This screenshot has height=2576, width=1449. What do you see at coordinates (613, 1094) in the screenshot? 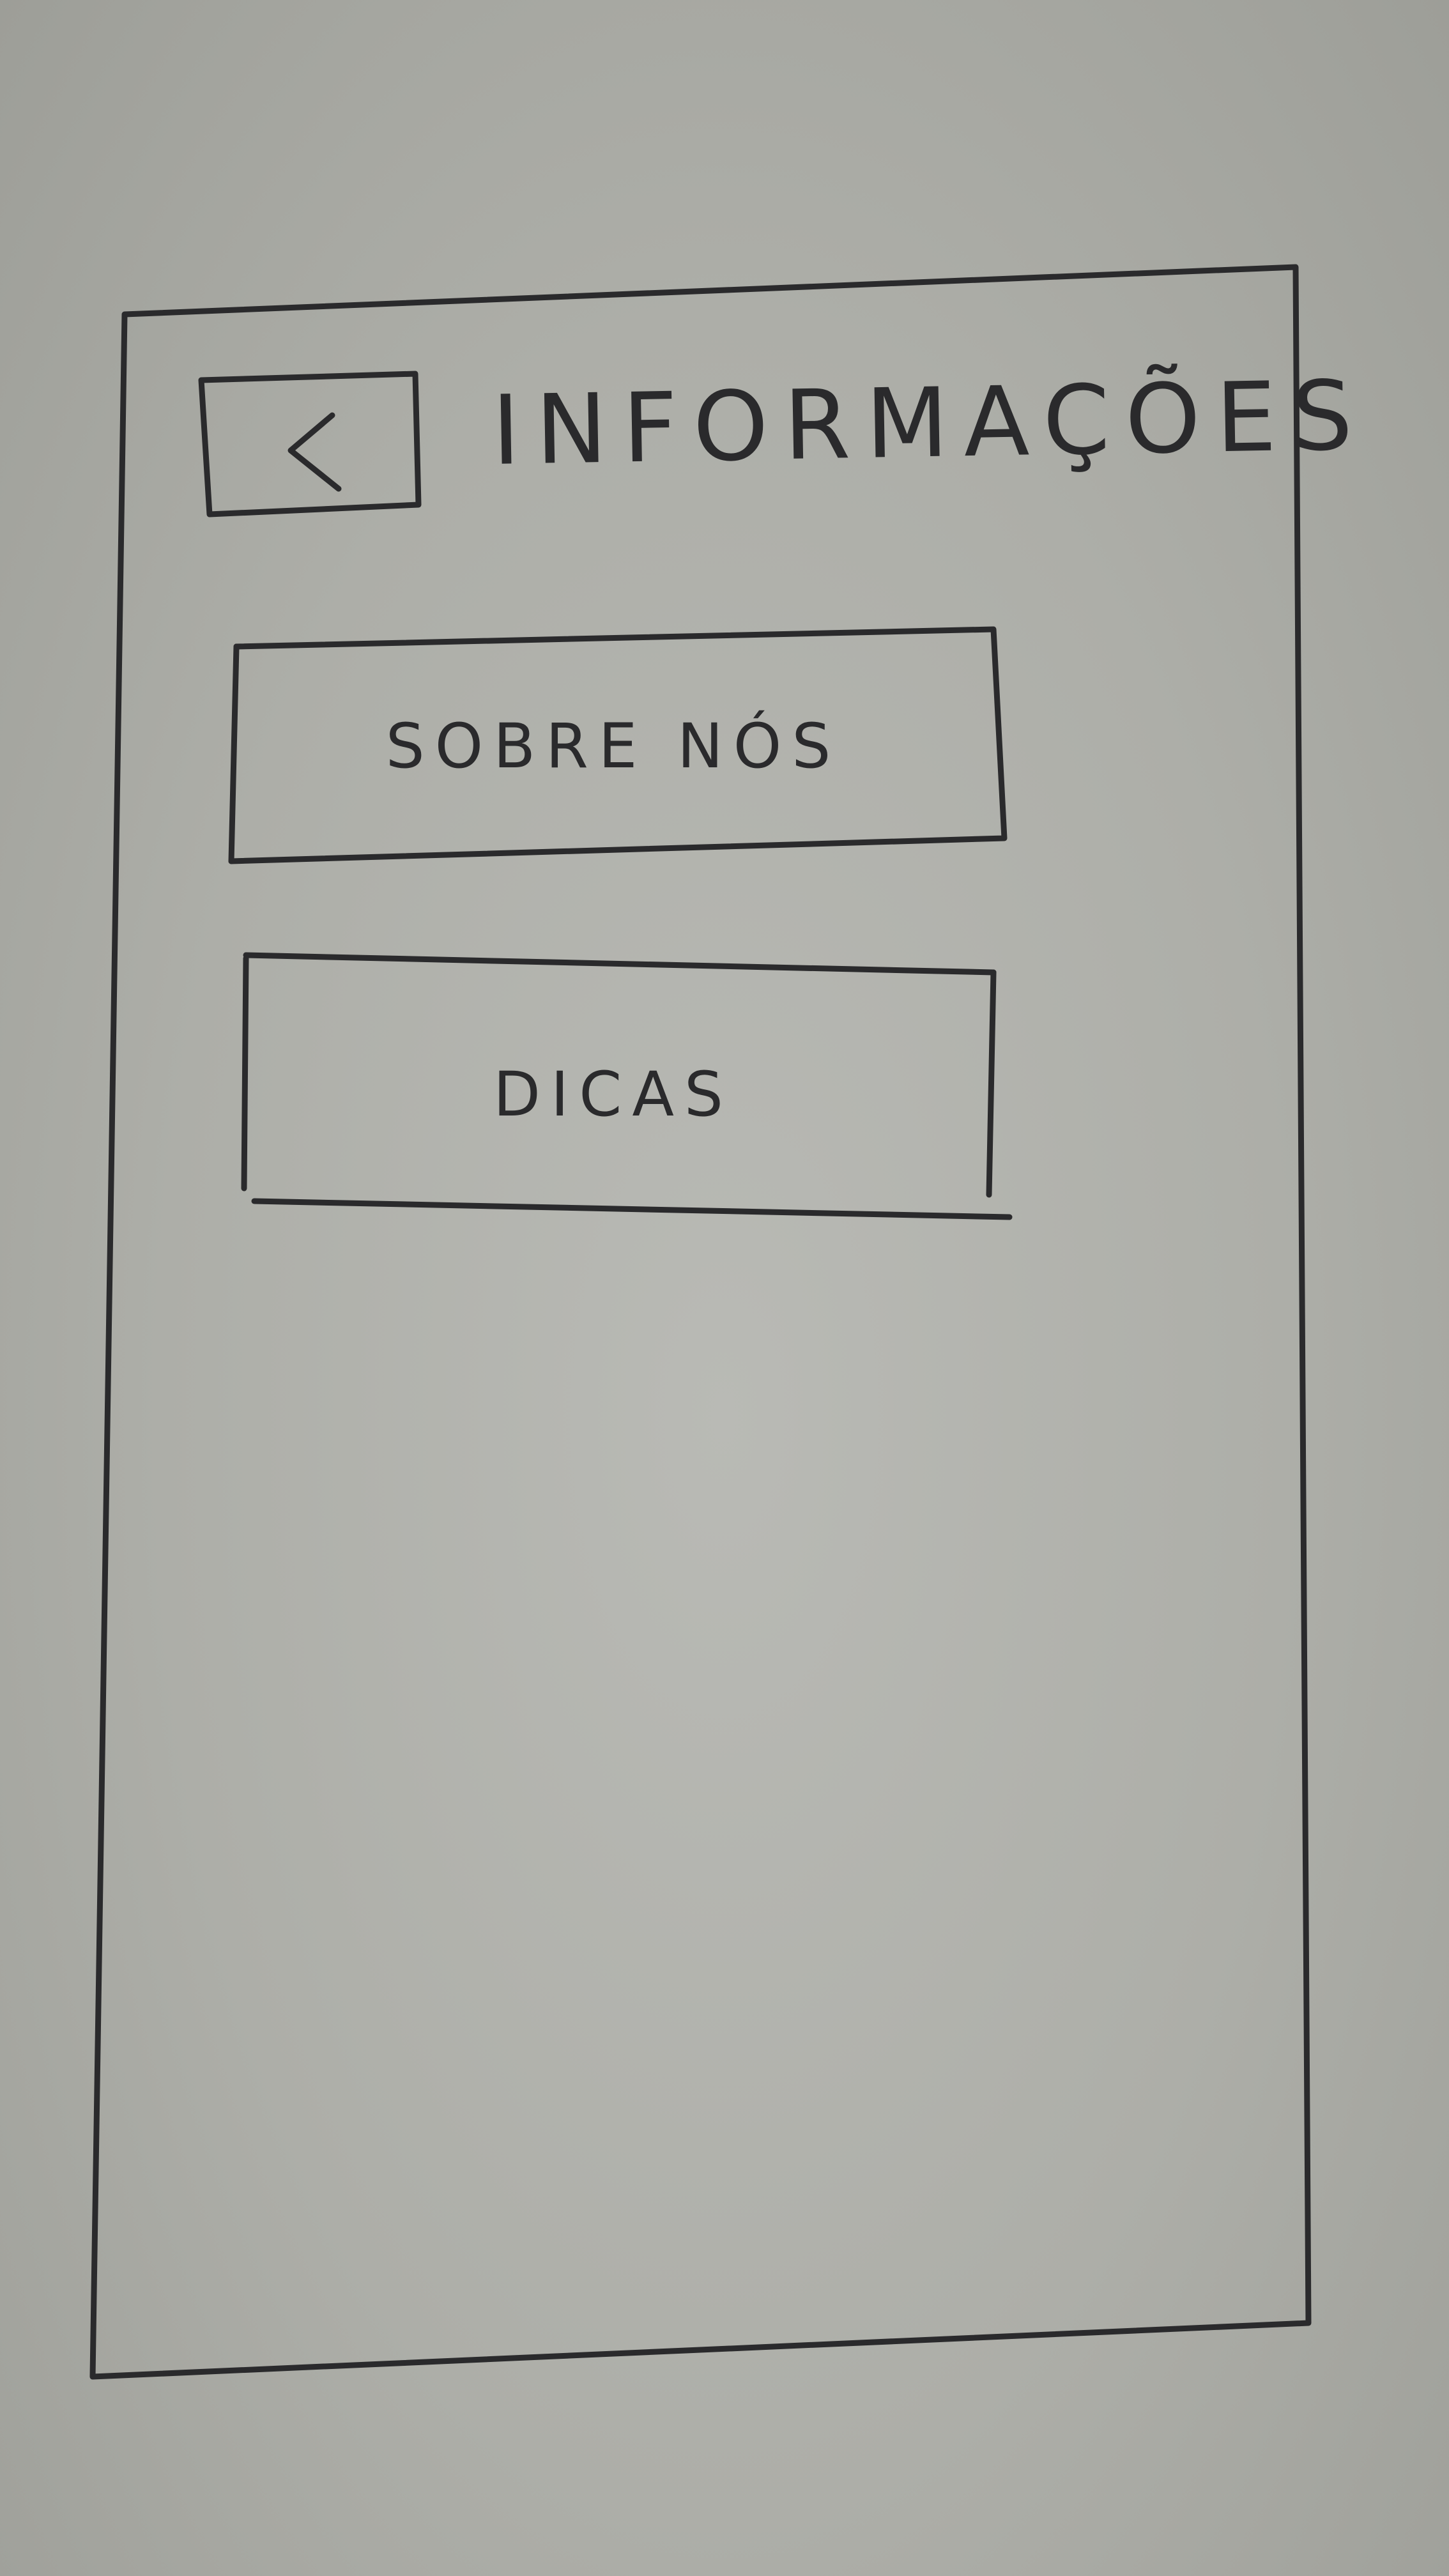
I see `tips-label: DICAS` at bounding box center [613, 1094].